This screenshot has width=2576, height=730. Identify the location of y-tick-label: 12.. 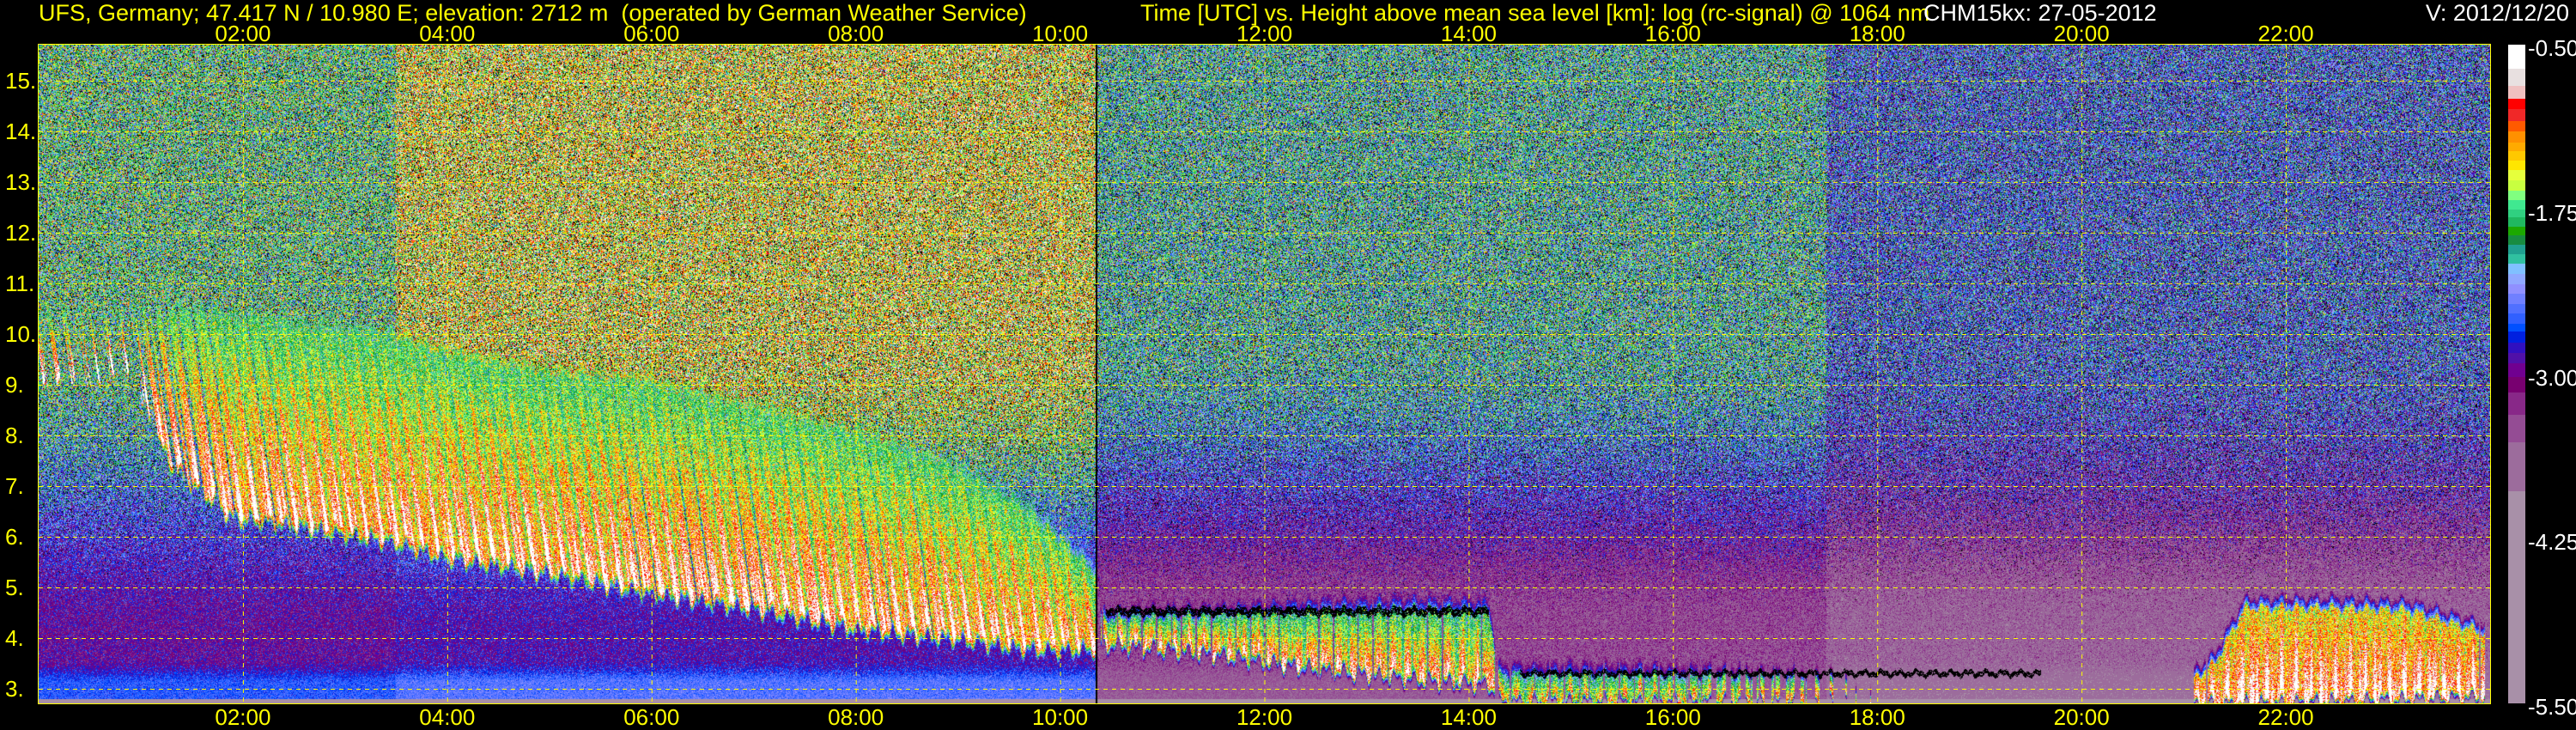
(21, 232).